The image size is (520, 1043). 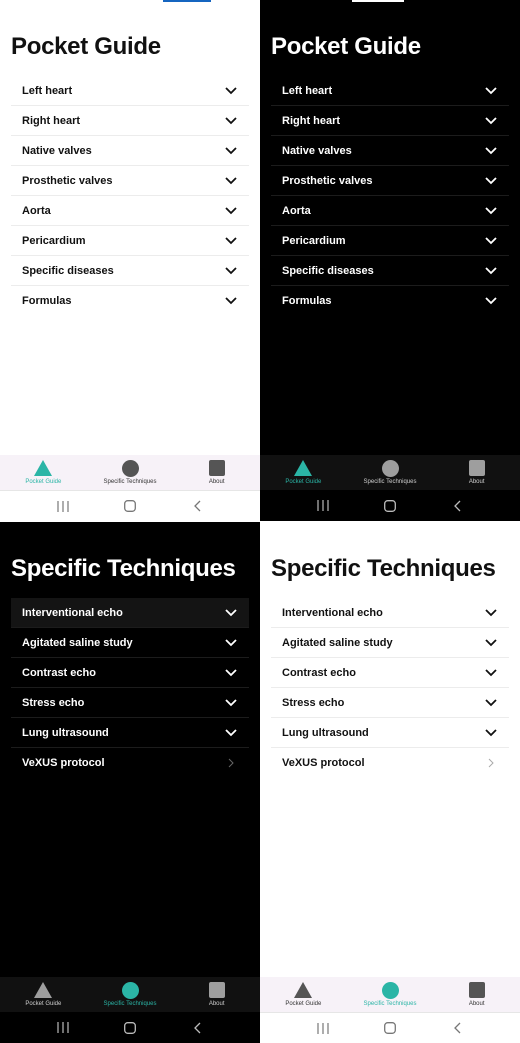 I want to click on list-item-label: Specific diseases, so click(x=68, y=270).